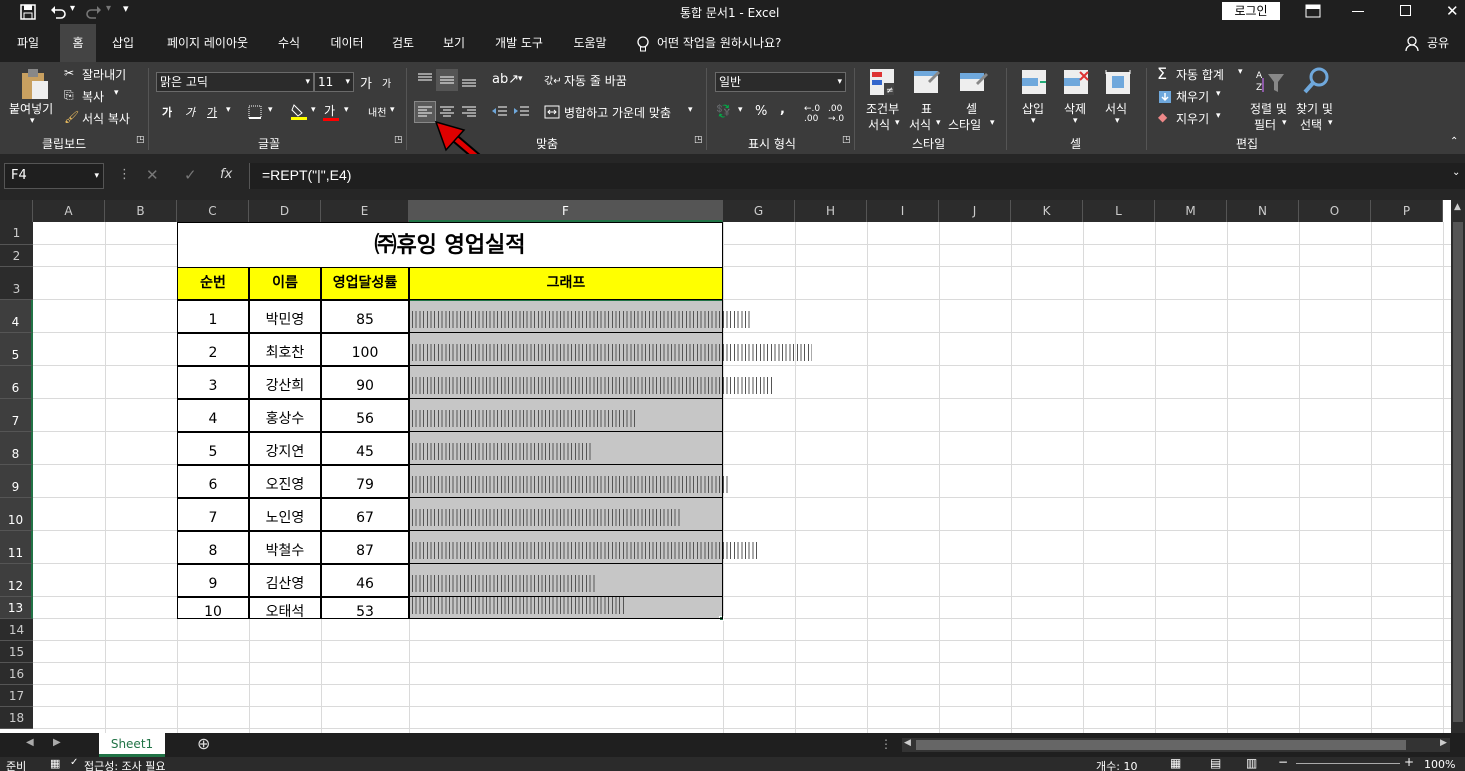 Image resolution: width=1465 pixels, height=771 pixels. Describe the element at coordinates (152, 175) in the screenshot. I see `cancel-icon: ✕` at that location.